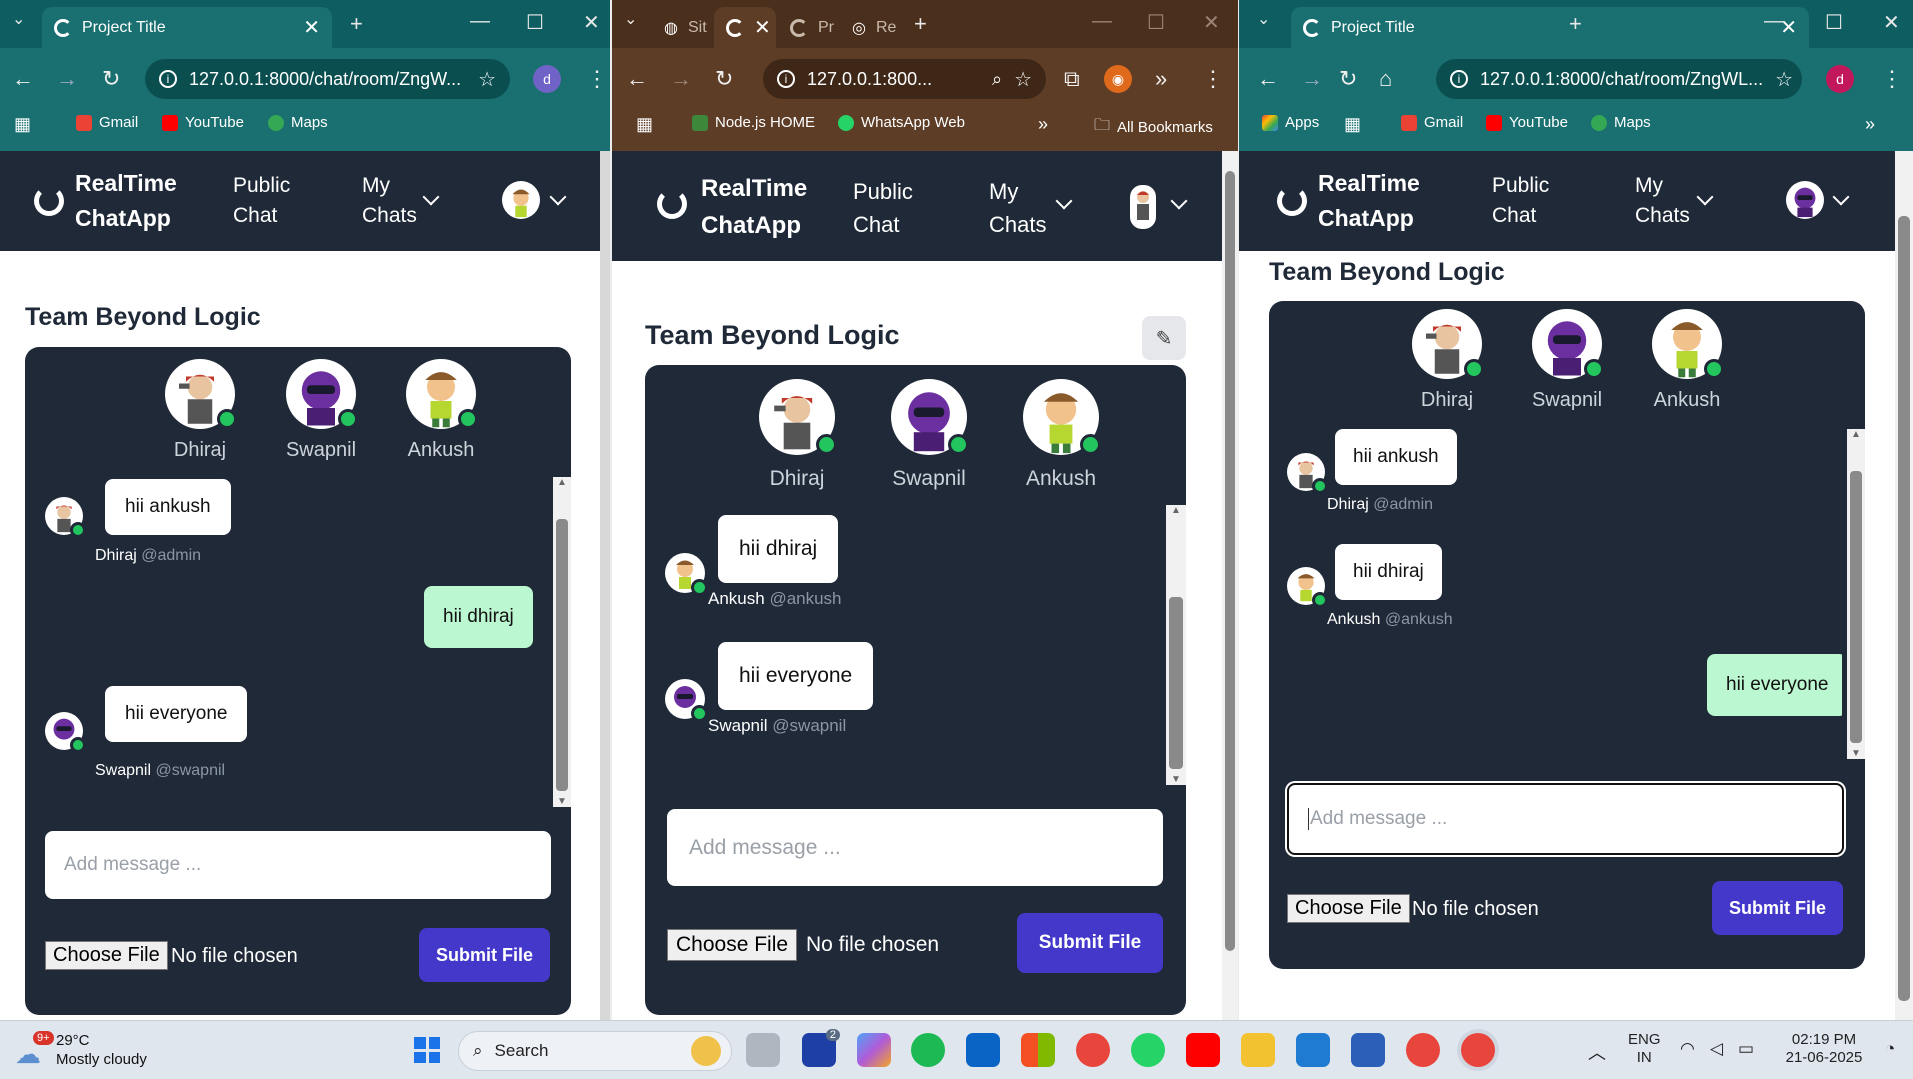  Describe the element at coordinates (1258, 1050) in the screenshot. I see `file-explorer-icon` at that location.